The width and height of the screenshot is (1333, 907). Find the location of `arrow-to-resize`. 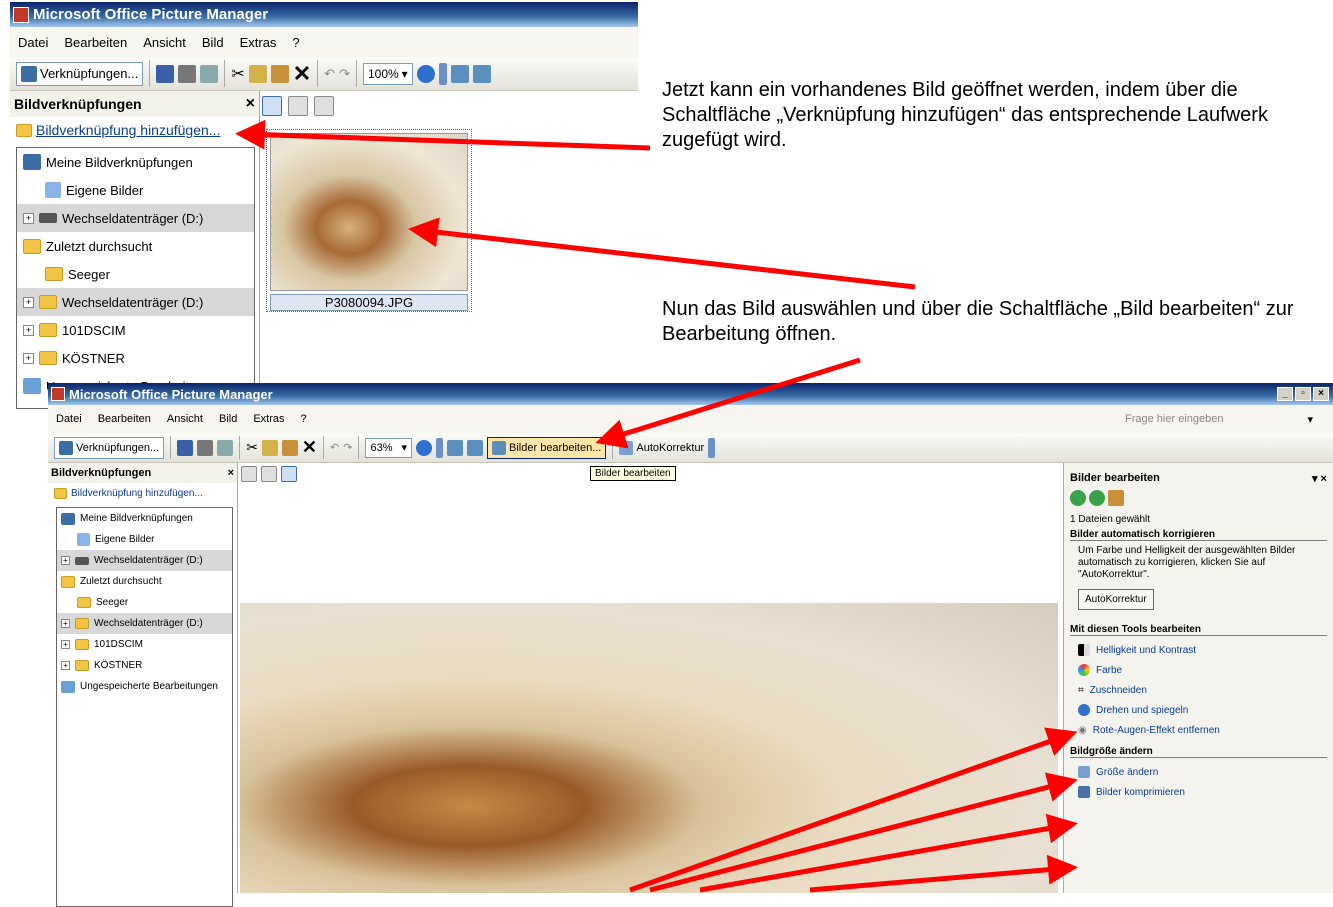

arrow-to-resize is located at coordinates (888, 853).